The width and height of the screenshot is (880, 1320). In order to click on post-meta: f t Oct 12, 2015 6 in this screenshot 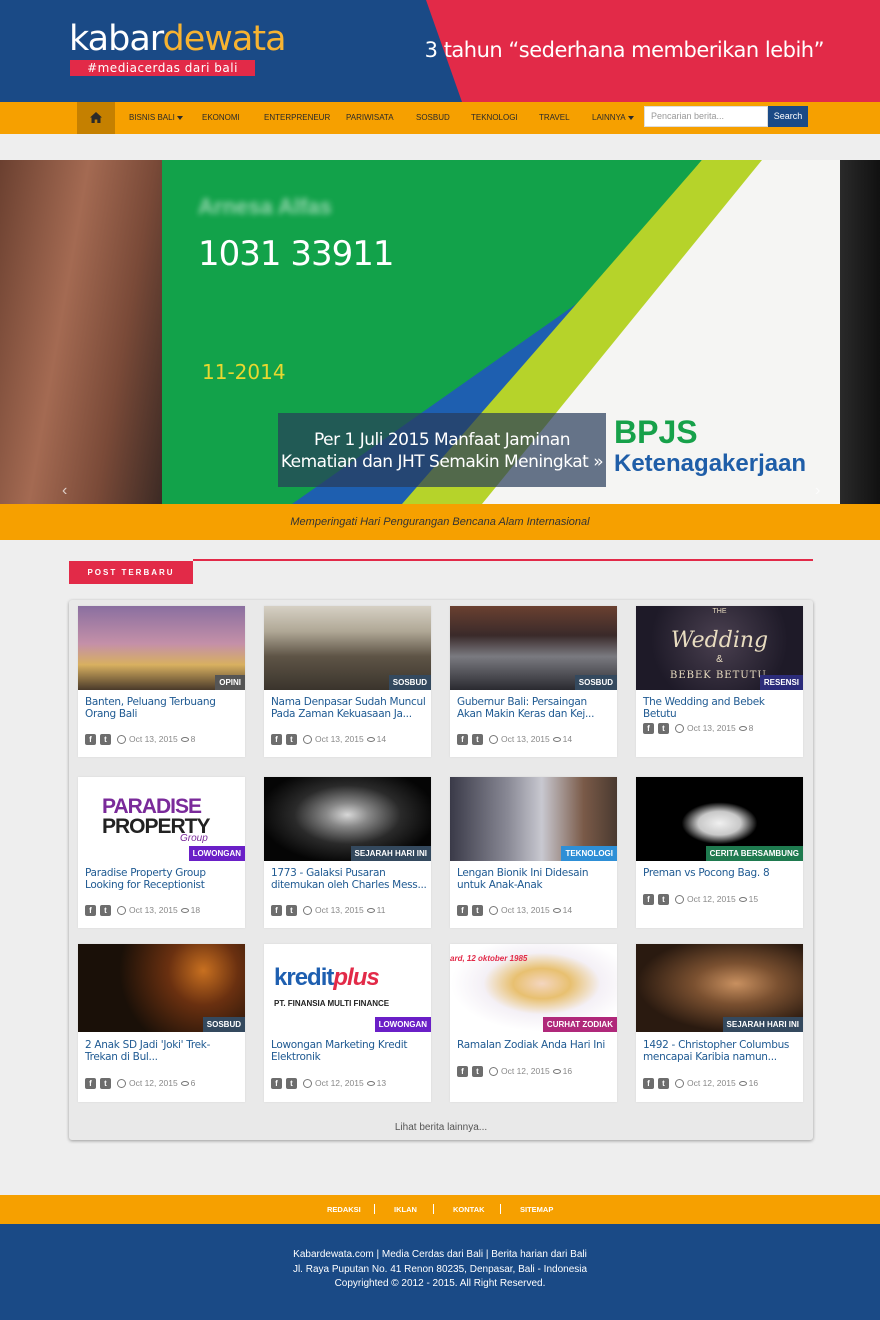, I will do `click(140, 1084)`.